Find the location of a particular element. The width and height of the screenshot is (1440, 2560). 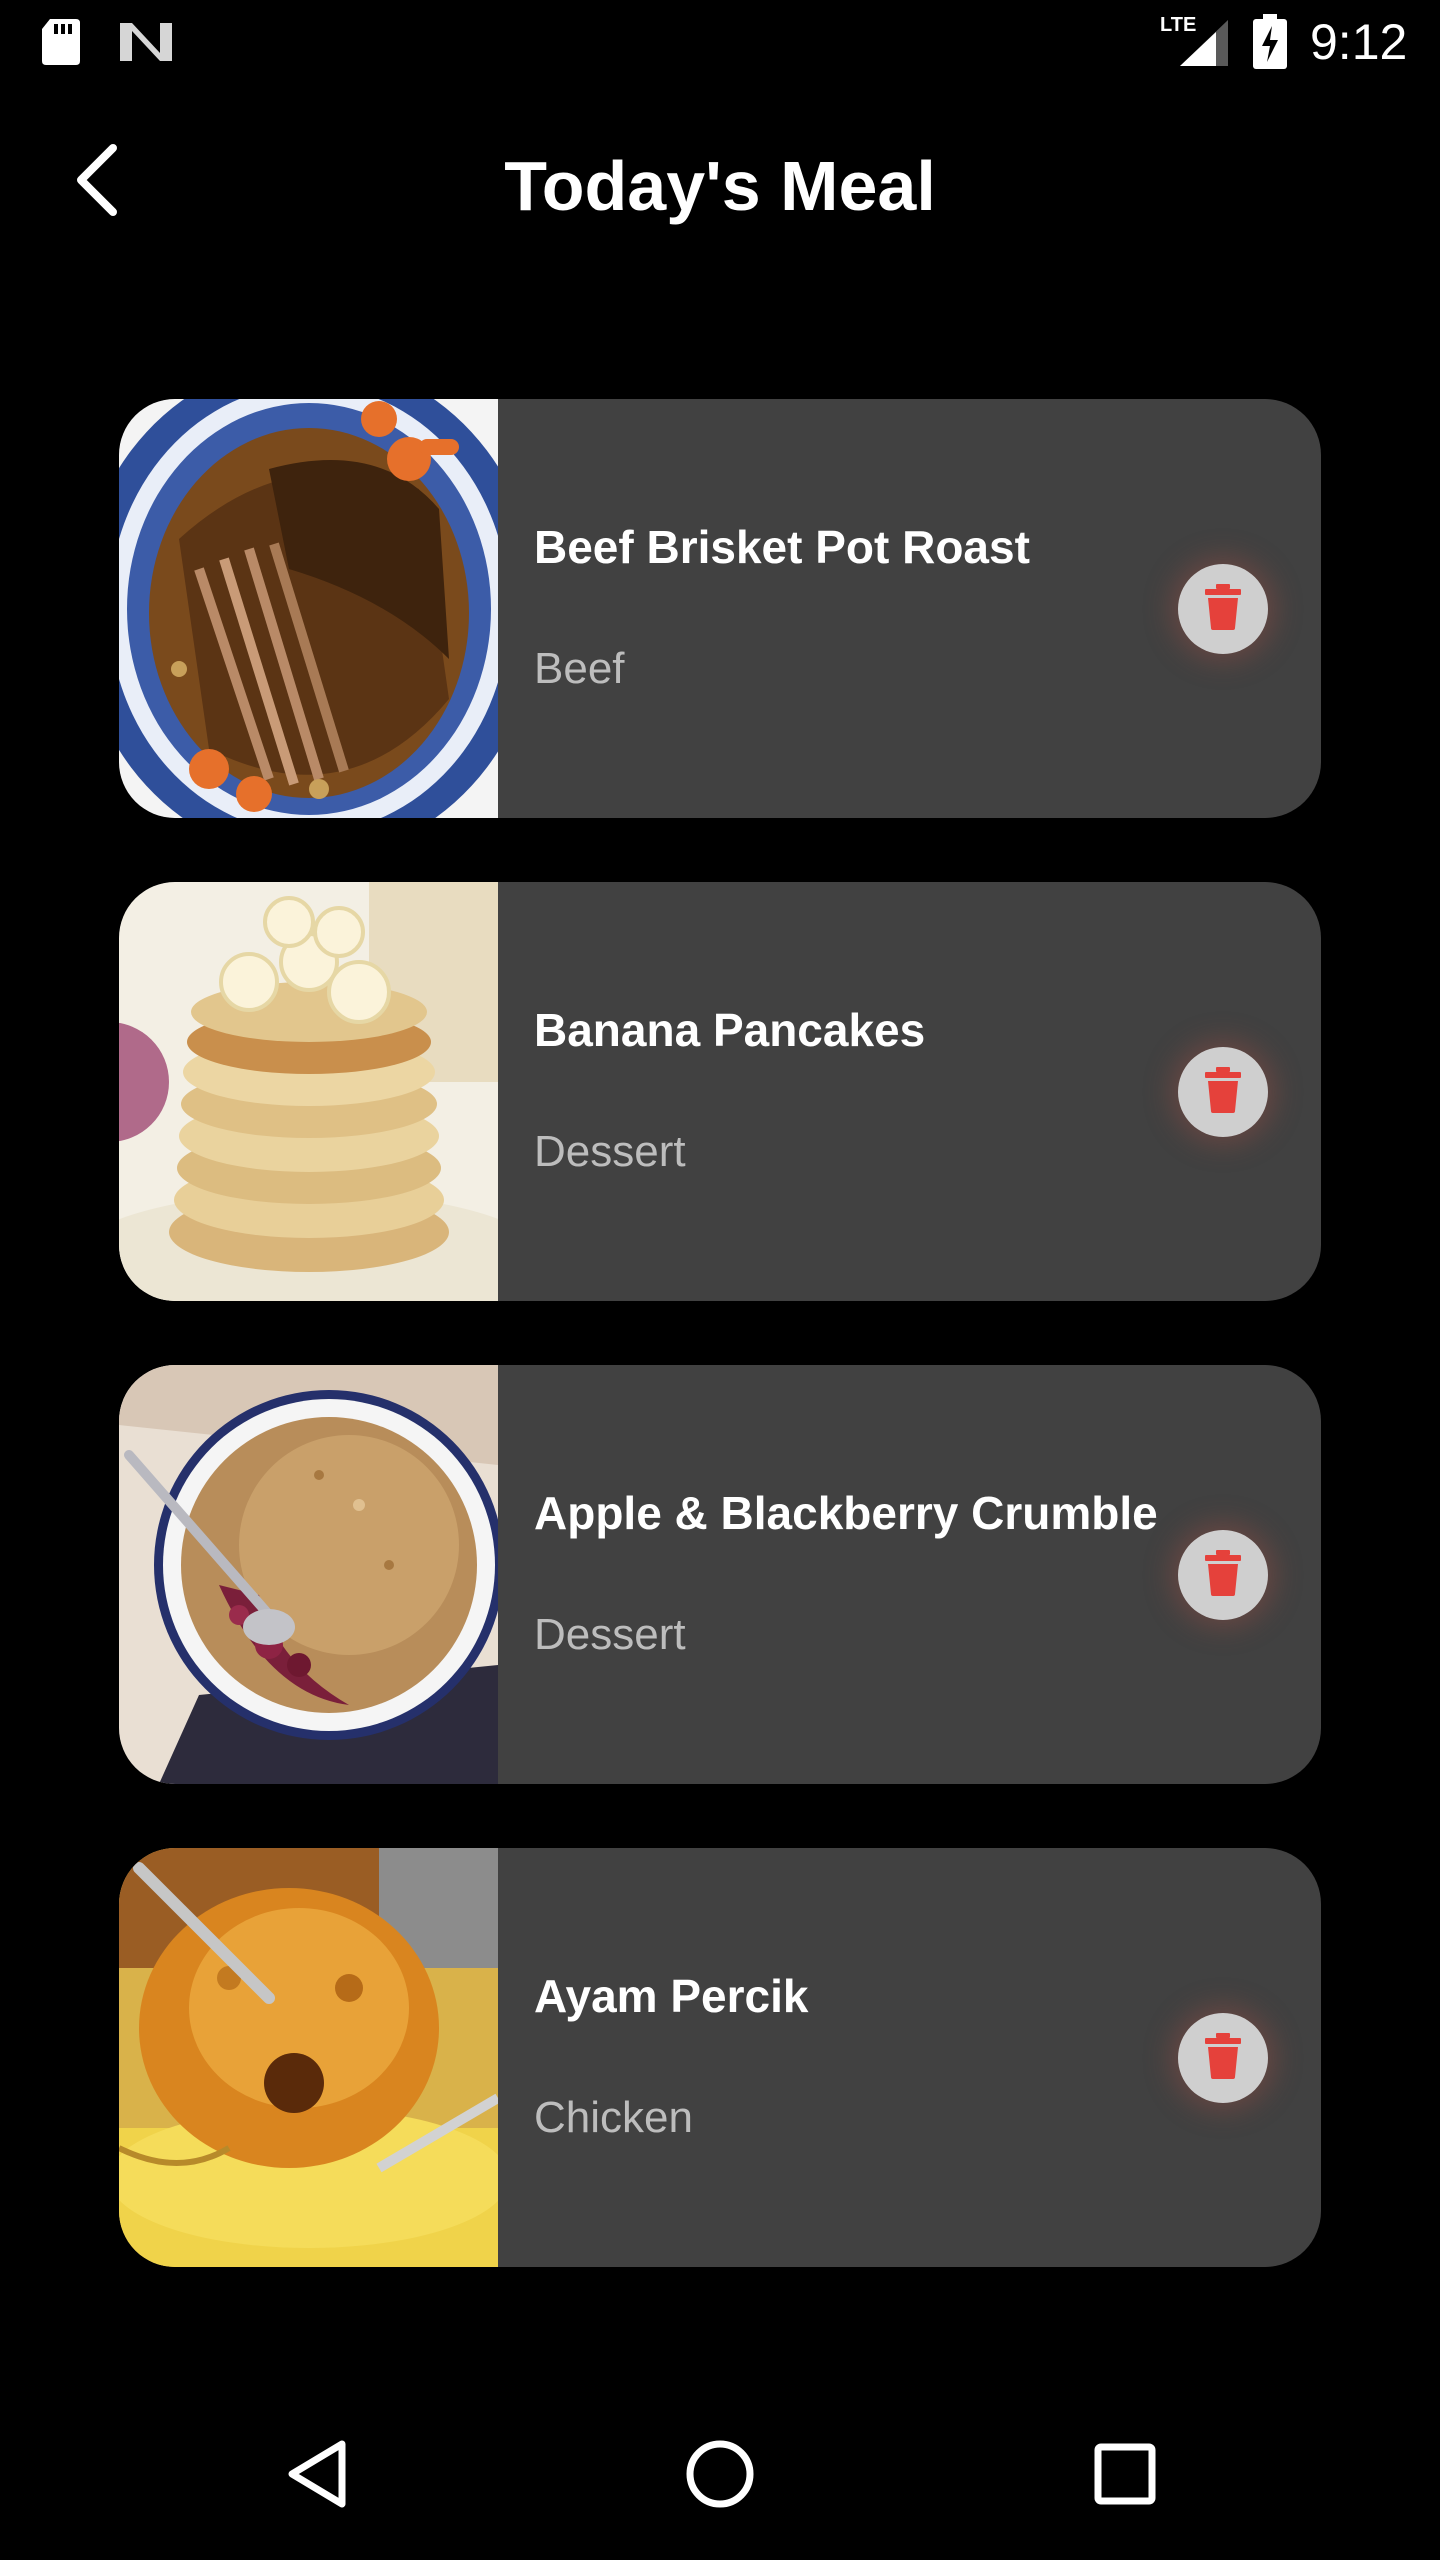

nav-home-icon is located at coordinates (720, 2476).